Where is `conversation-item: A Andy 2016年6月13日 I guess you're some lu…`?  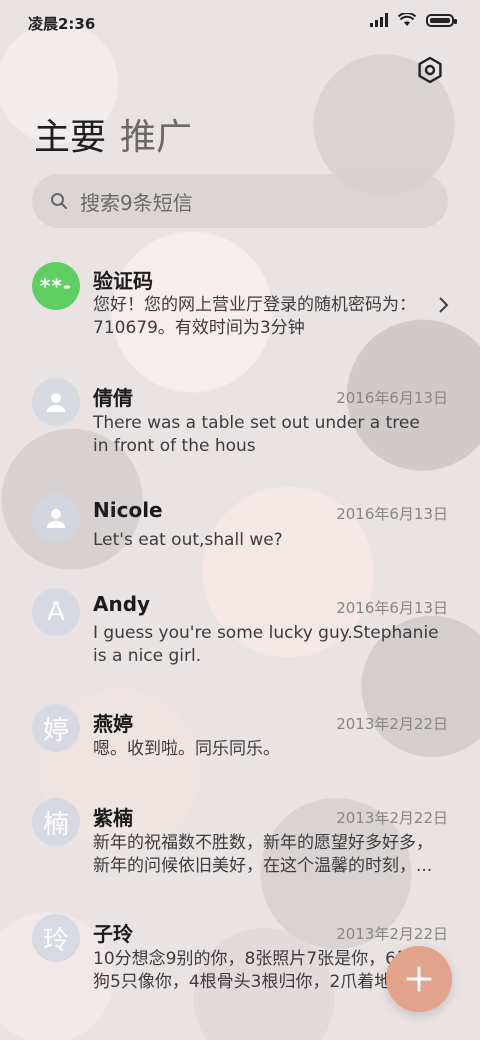 conversation-item: A Andy 2016年6月13日 I guess you're some lu… is located at coordinates (240, 634).